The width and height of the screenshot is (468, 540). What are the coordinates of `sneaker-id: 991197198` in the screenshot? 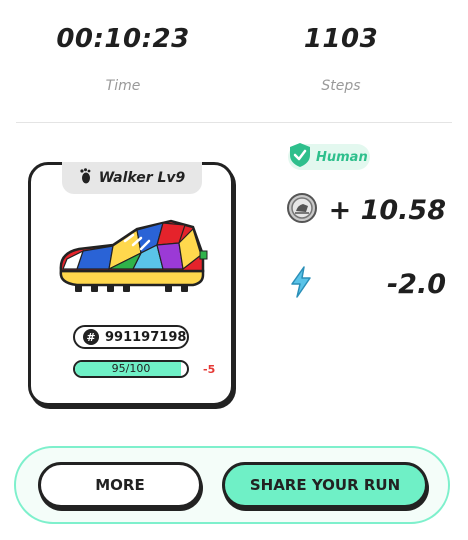 It's located at (146, 337).